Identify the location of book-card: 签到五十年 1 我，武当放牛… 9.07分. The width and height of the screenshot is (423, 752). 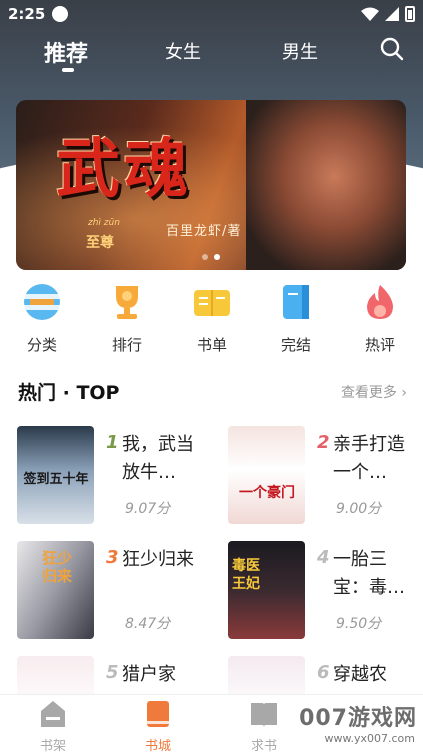
(112, 476).